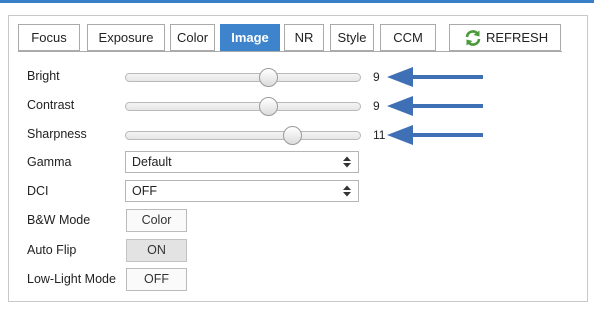 This screenshot has width=594, height=318. What do you see at coordinates (250, 37) in the screenshot?
I see `tab-image: Image` at bounding box center [250, 37].